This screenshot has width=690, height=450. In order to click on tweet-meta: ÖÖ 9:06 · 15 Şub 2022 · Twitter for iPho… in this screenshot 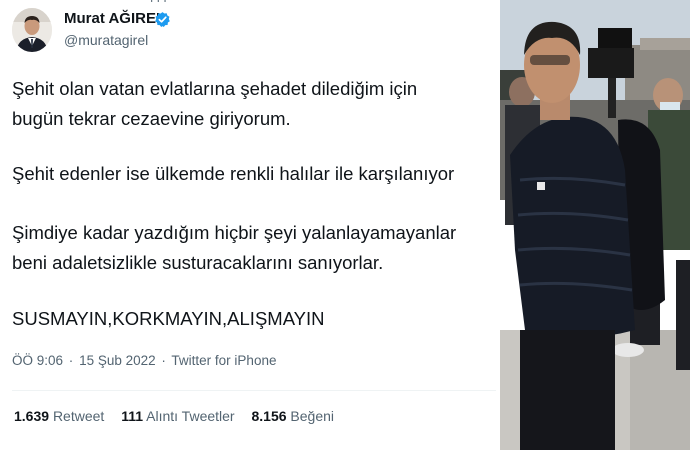, I will do `click(144, 360)`.